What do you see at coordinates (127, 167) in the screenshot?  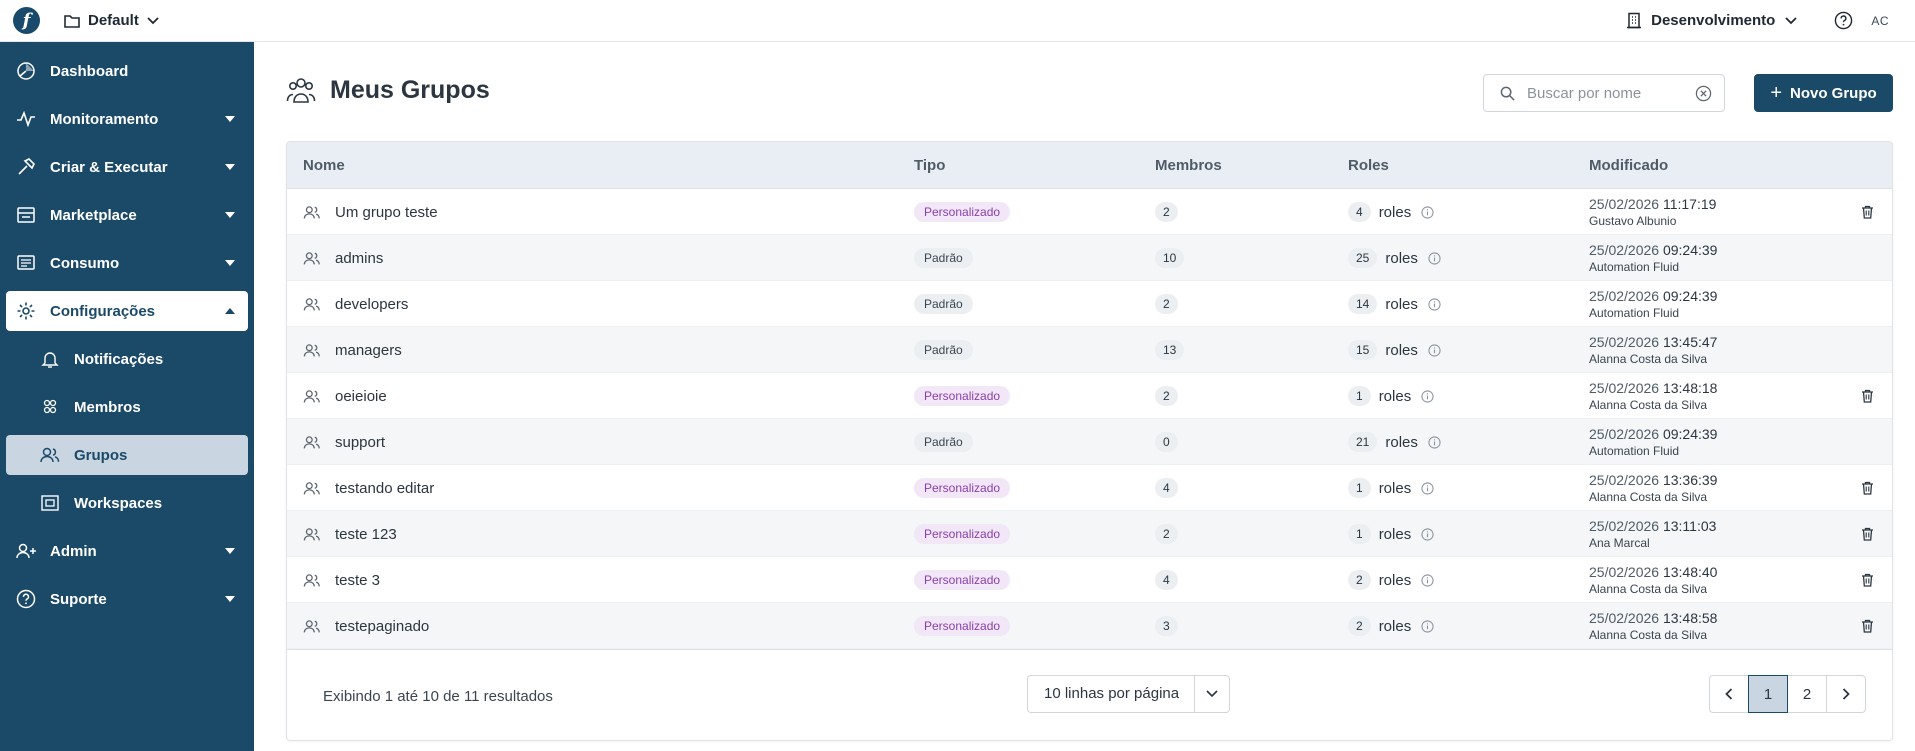 I see `sidebar-item-criar-executar: Criar & Executar` at bounding box center [127, 167].